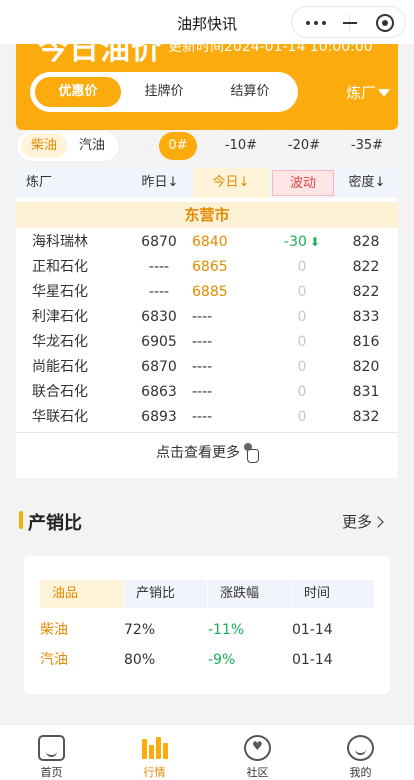  I want to click on view-more-label: 点击查看更多, so click(198, 453).